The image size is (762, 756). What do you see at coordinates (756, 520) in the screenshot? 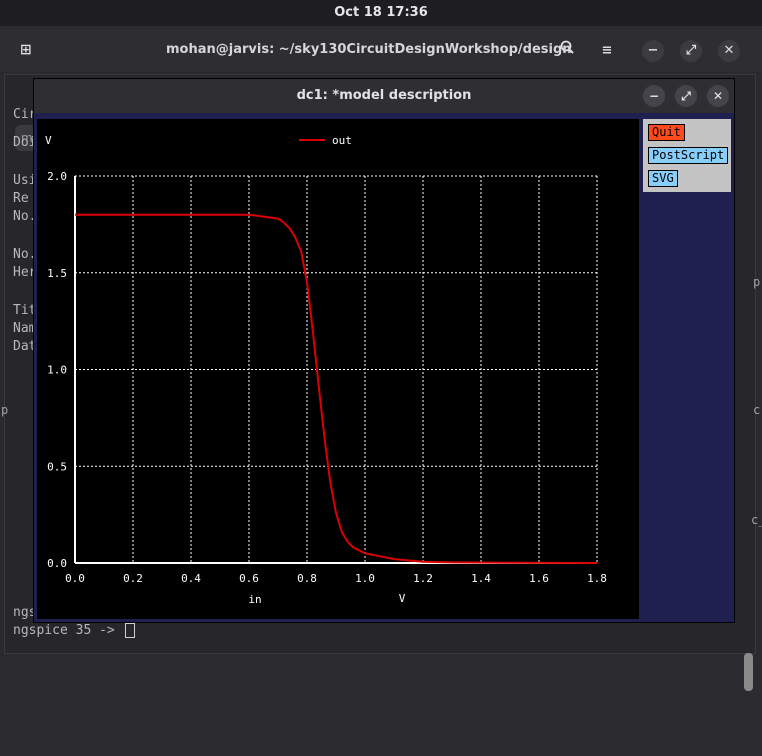
I see `right-edge-text: c_` at bounding box center [756, 520].